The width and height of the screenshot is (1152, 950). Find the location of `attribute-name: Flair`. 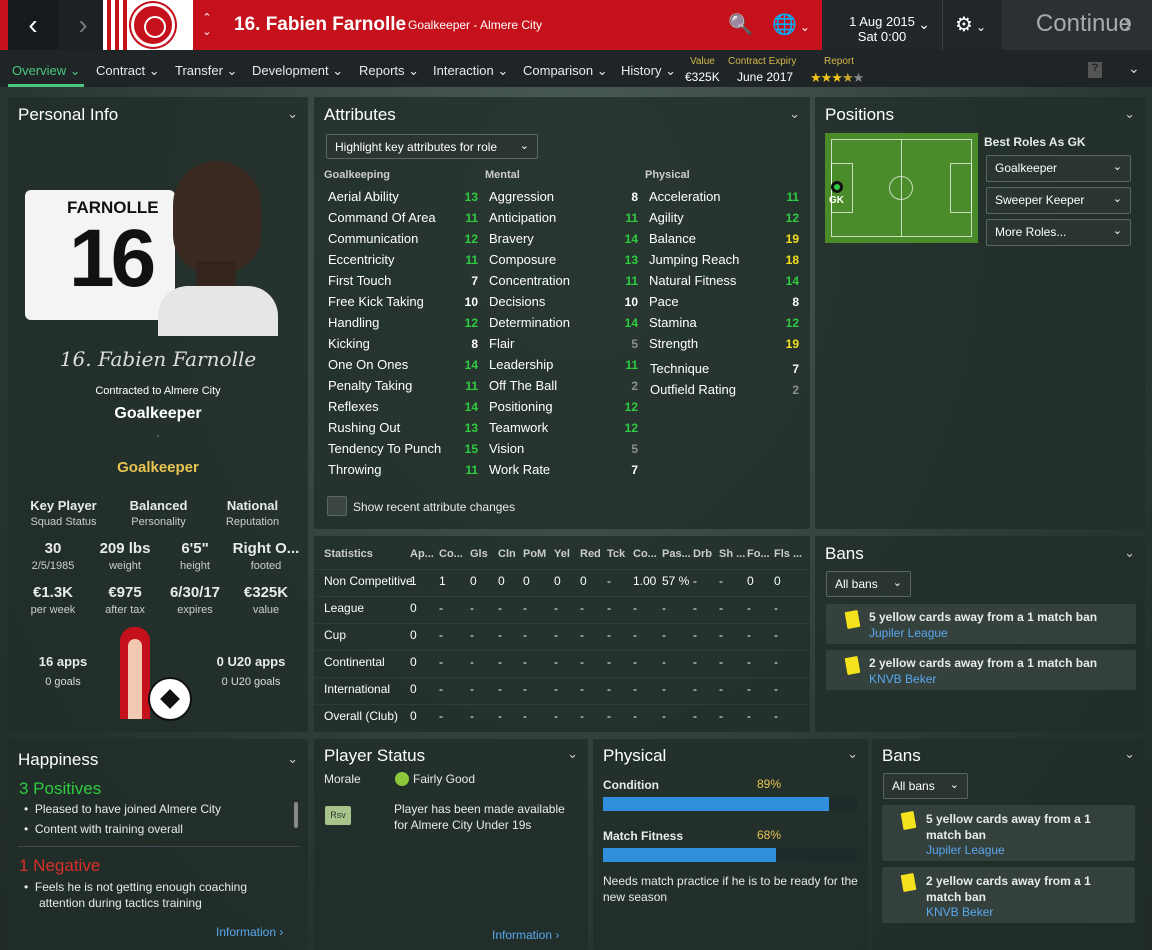

attribute-name: Flair is located at coordinates (501, 343).